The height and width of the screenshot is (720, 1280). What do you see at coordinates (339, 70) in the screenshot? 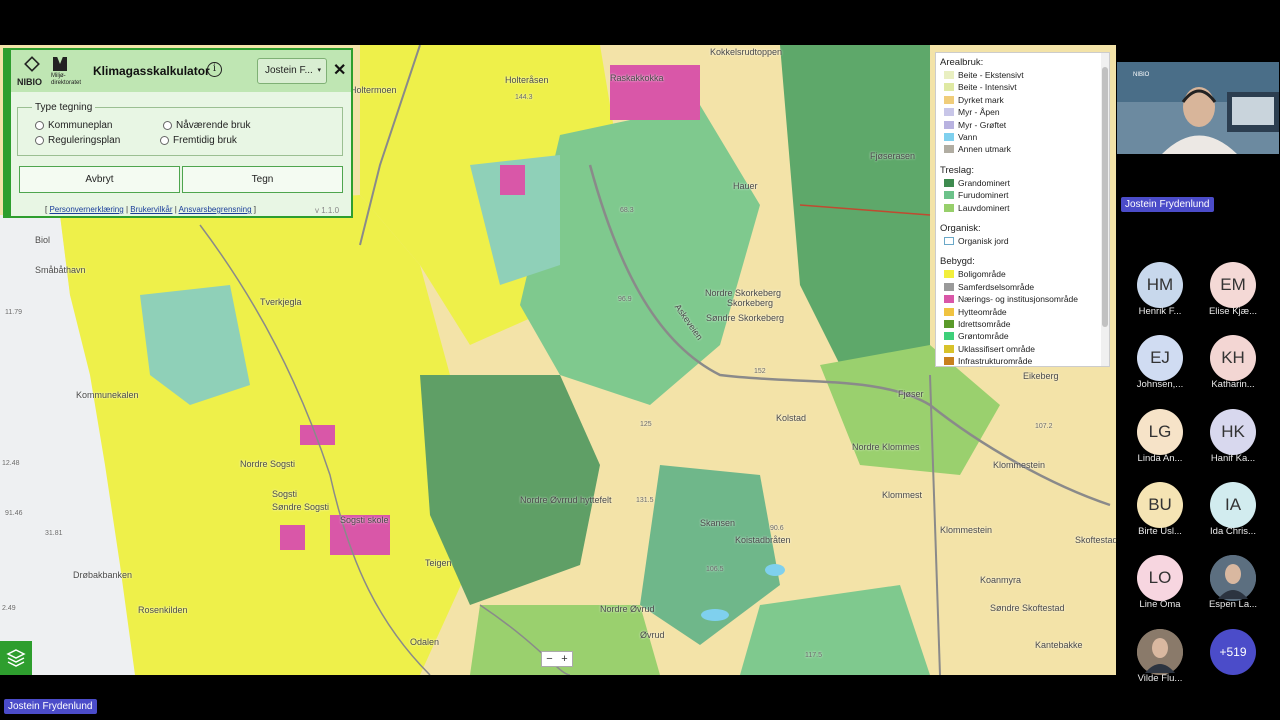
I see `close-icon: ✕` at bounding box center [339, 70].